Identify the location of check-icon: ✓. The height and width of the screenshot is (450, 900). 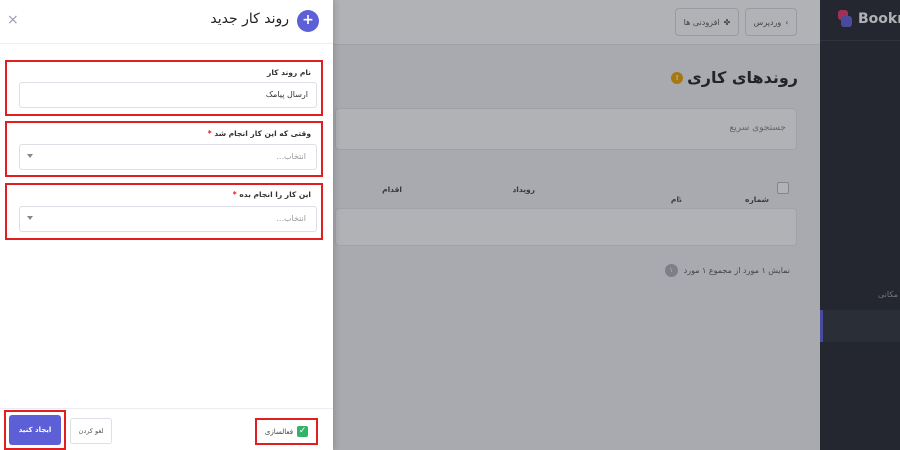
(303, 431).